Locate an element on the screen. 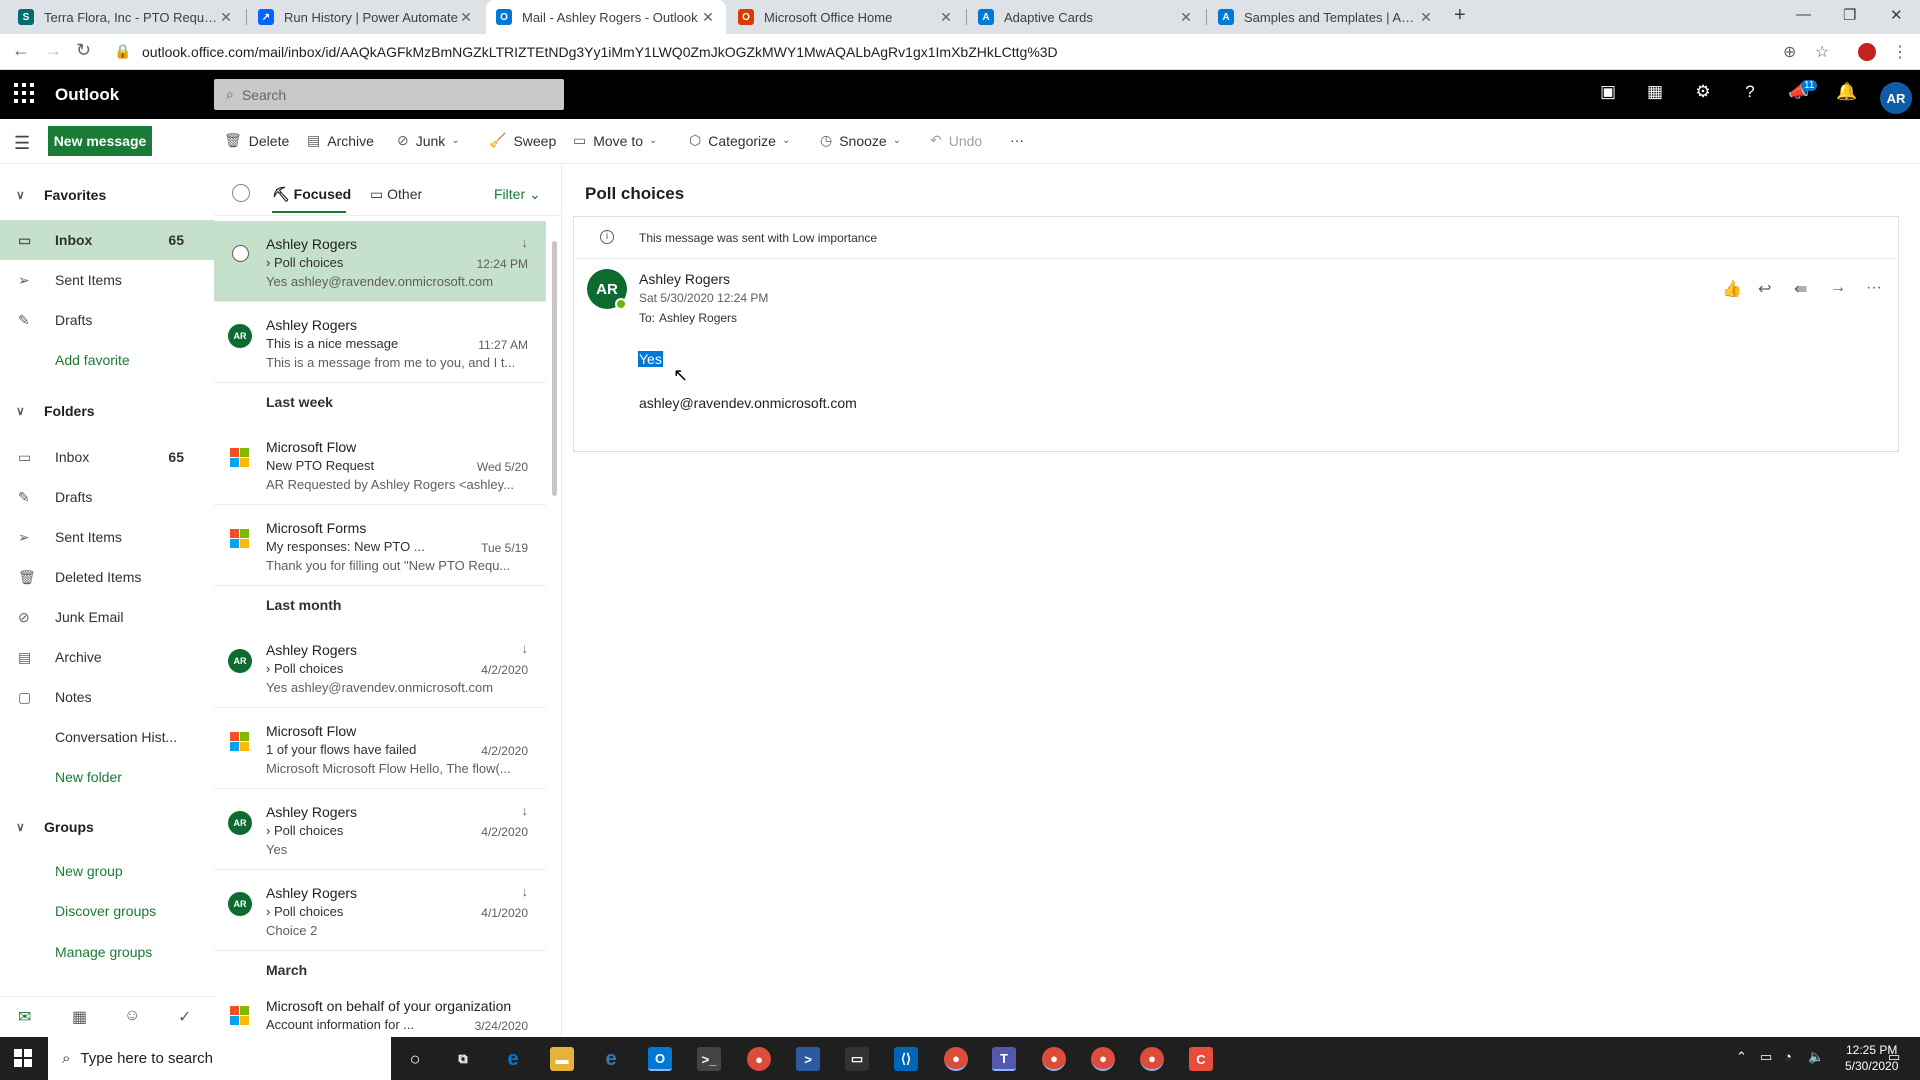 Image resolution: width=1920 pixels, height=1080 pixels. sender-name: Ashley Rogers is located at coordinates (684, 279).